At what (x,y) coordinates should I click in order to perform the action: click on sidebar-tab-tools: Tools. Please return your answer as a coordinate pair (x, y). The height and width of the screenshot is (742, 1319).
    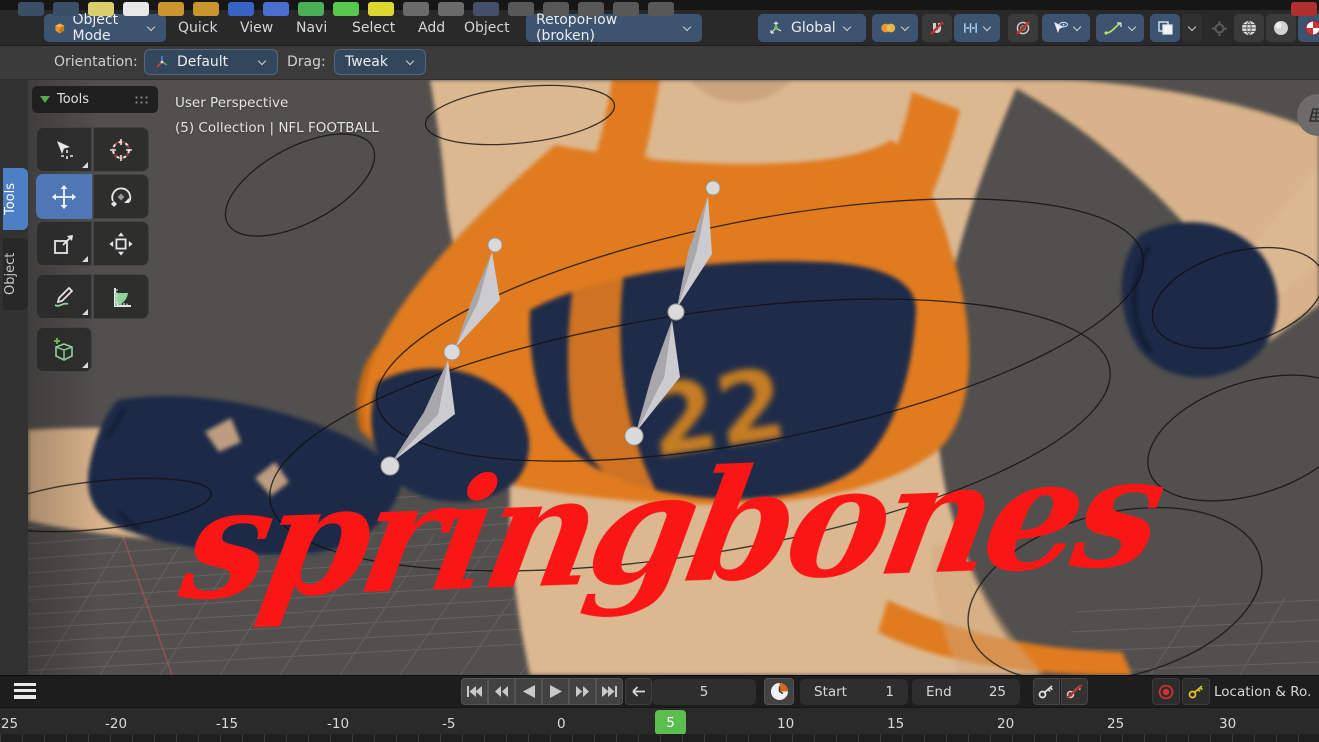
    Looking at the image, I should click on (15, 199).